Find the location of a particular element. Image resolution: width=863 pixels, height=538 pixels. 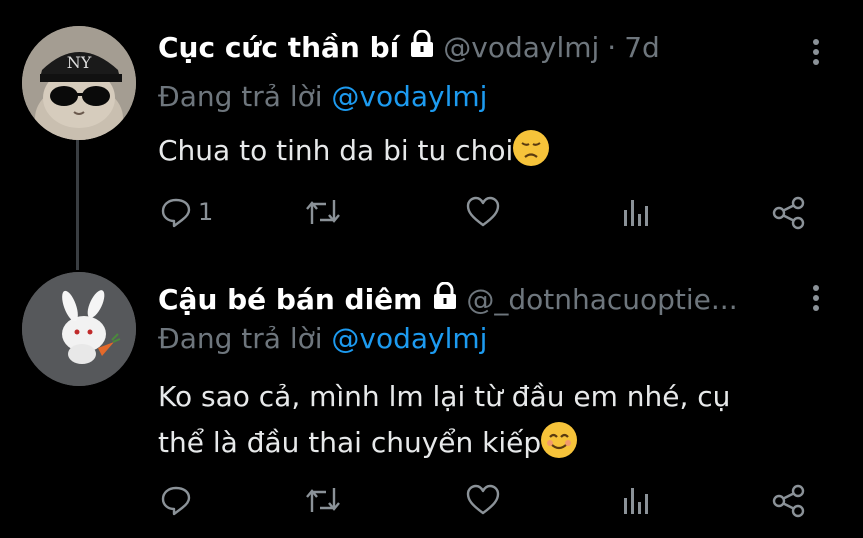

rabbit-avatar-image is located at coordinates (79, 329).